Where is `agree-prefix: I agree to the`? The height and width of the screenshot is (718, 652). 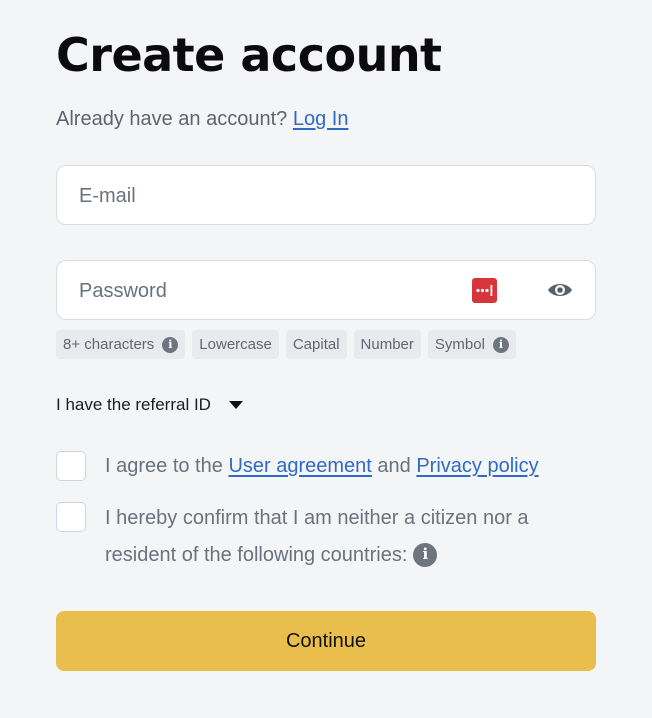
agree-prefix: I agree to the is located at coordinates (164, 466).